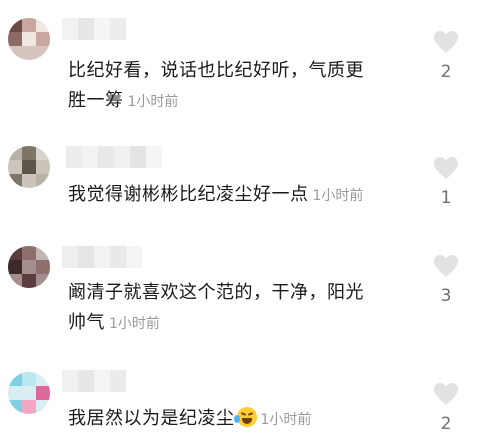 This screenshot has width=480, height=448. What do you see at coordinates (216, 70) in the screenshot?
I see `comment-text-line: 比纪好看，说话也比纪好听，气质更` at bounding box center [216, 70].